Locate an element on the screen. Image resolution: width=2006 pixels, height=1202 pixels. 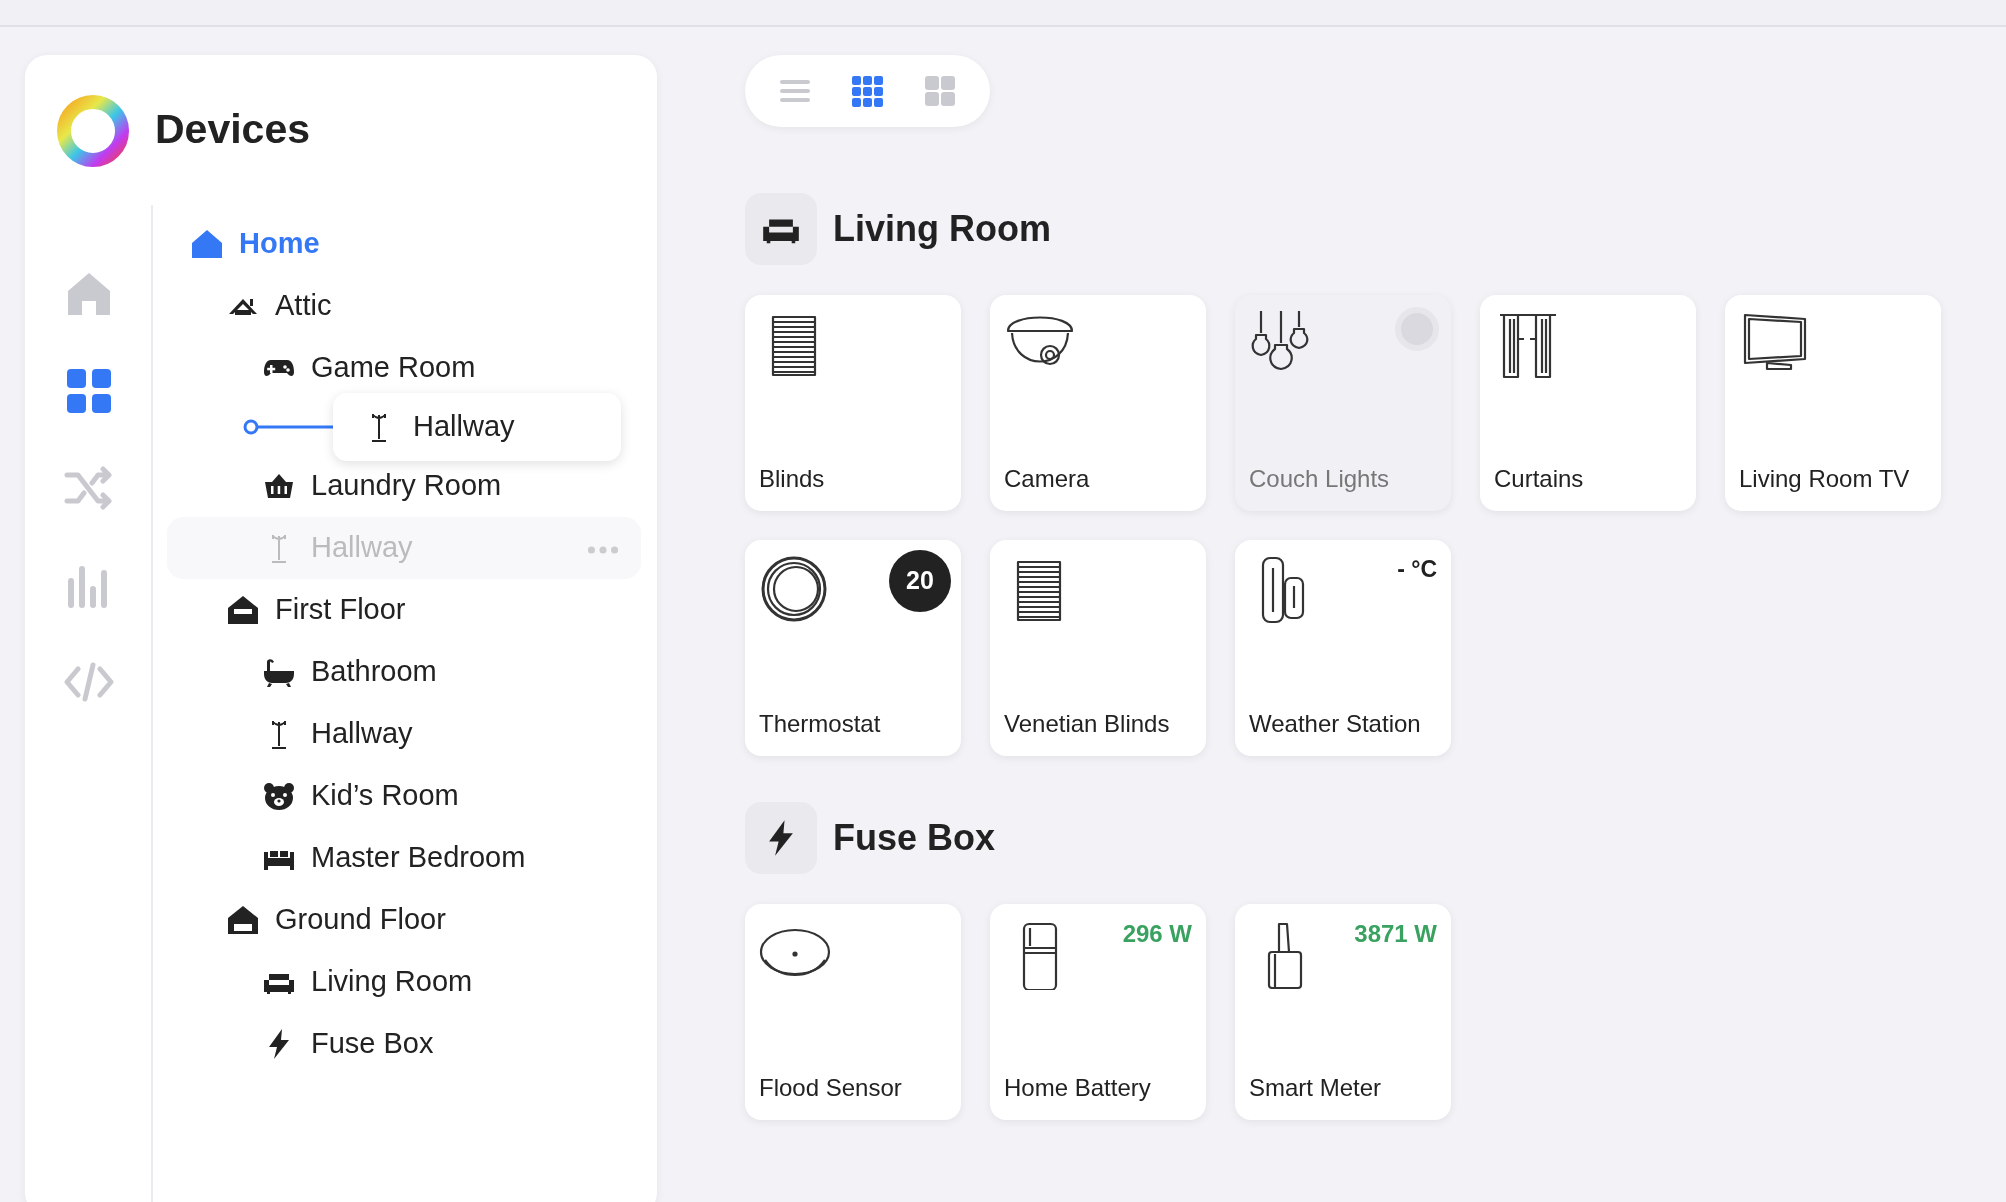
tree-item: Laundry Room is located at coordinates (452, 486).